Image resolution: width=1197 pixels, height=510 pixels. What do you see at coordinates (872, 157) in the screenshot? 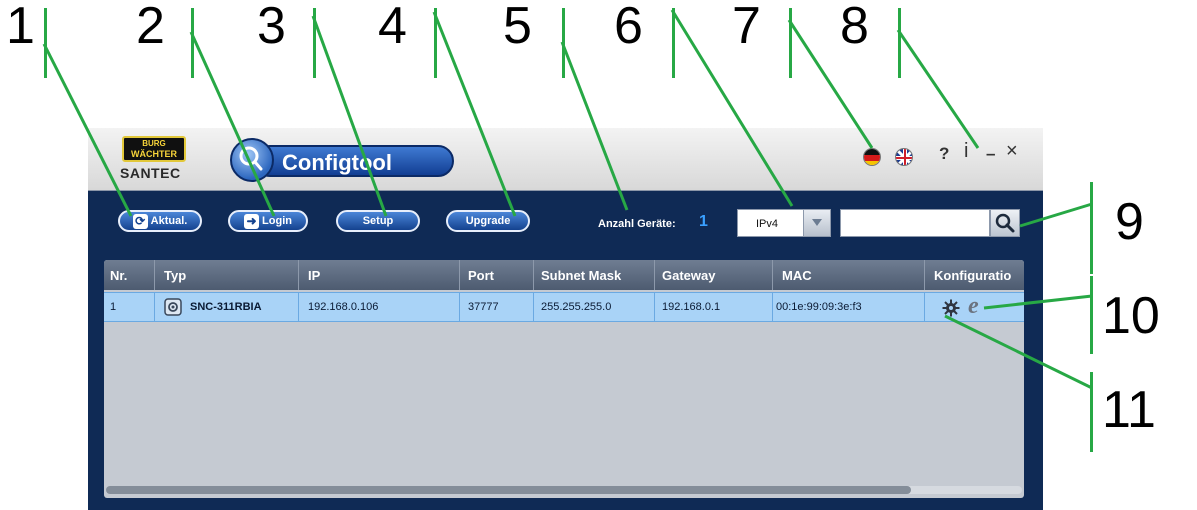
I see `german-flag-icon` at bounding box center [872, 157].